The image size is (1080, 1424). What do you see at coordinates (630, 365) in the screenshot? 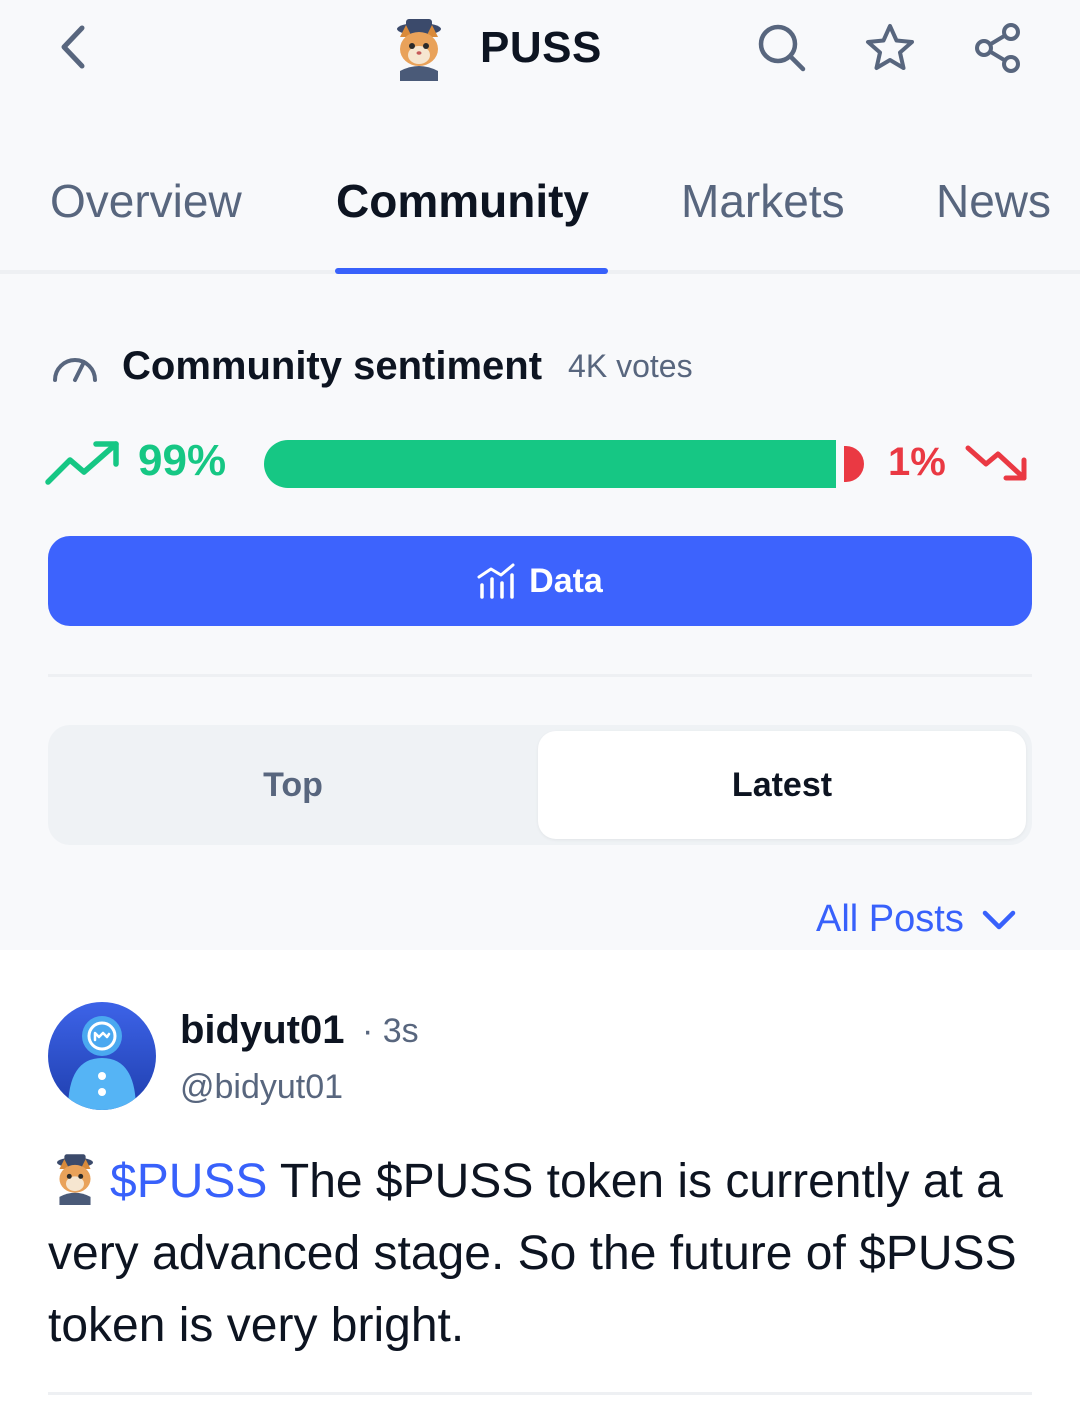
I see `sentiment-votes: 4K votes` at bounding box center [630, 365].